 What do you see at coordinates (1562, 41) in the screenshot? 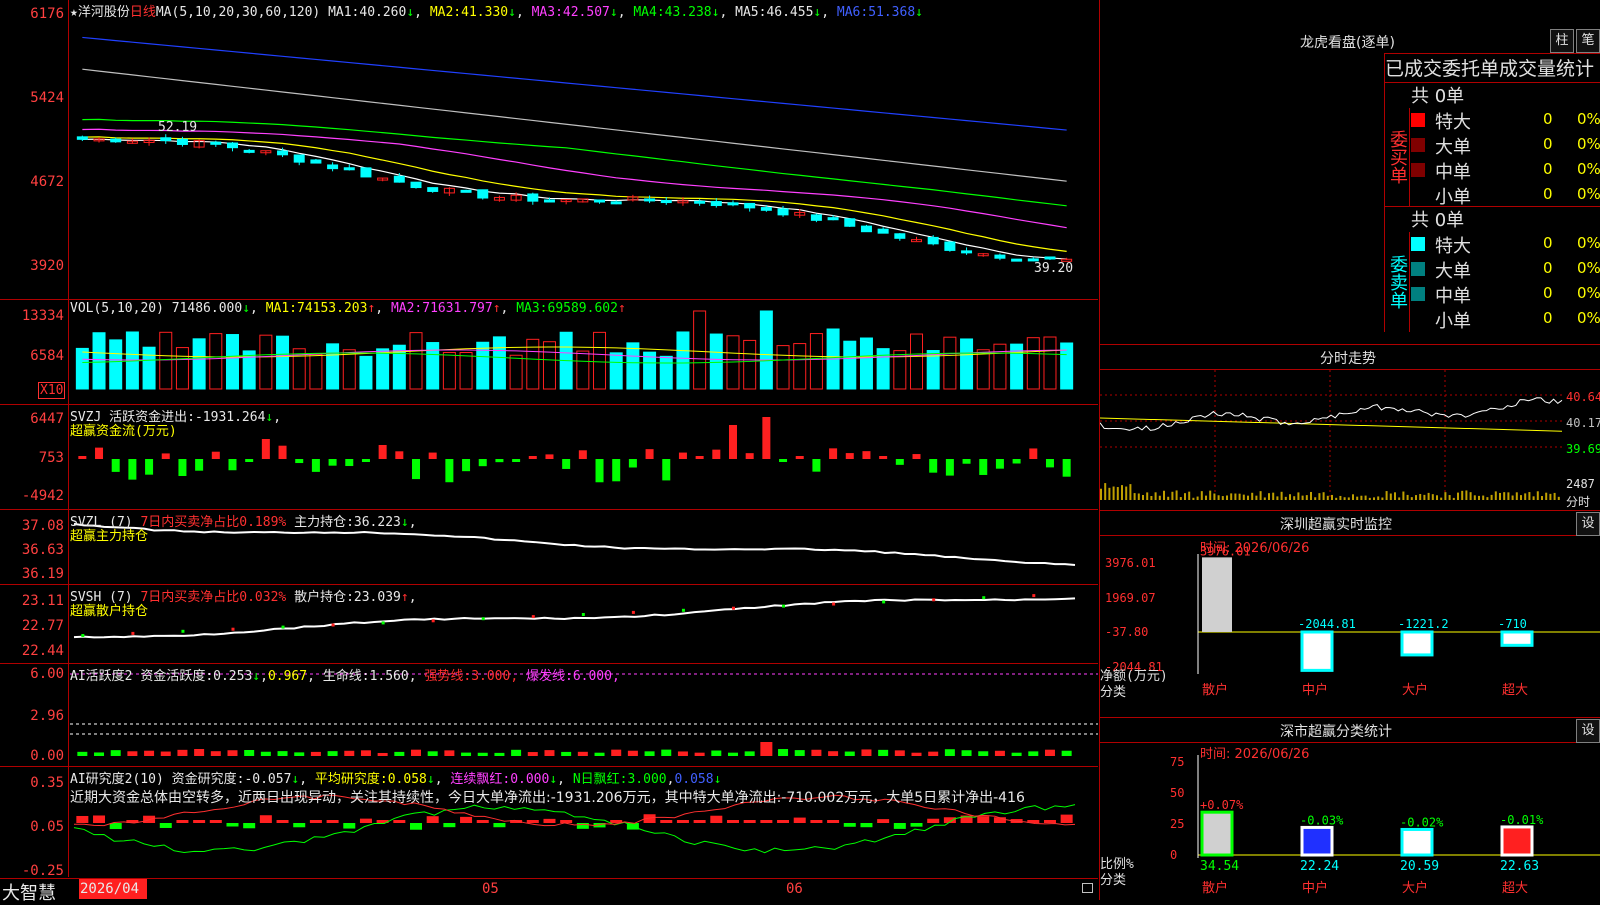
I see `bar-mode-button: 柱` at bounding box center [1562, 41].